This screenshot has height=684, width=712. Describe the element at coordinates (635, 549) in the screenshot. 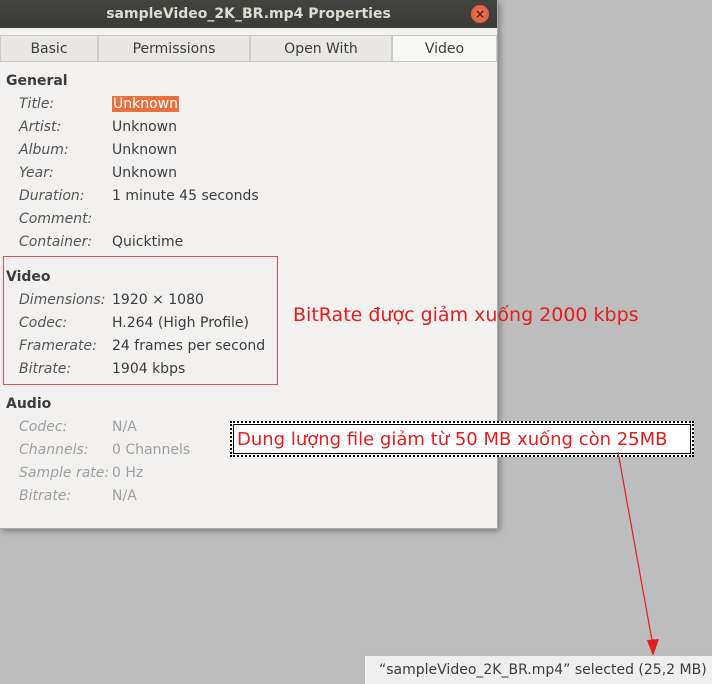

I see `arrow-line` at that location.